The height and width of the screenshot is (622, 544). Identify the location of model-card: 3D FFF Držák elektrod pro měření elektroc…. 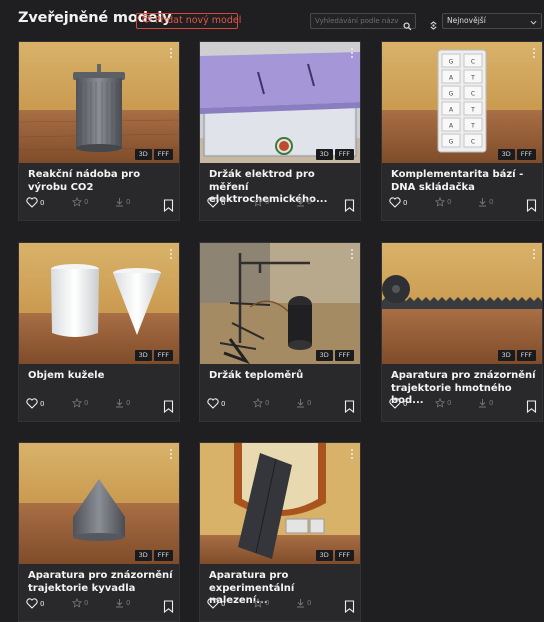
(280, 131).